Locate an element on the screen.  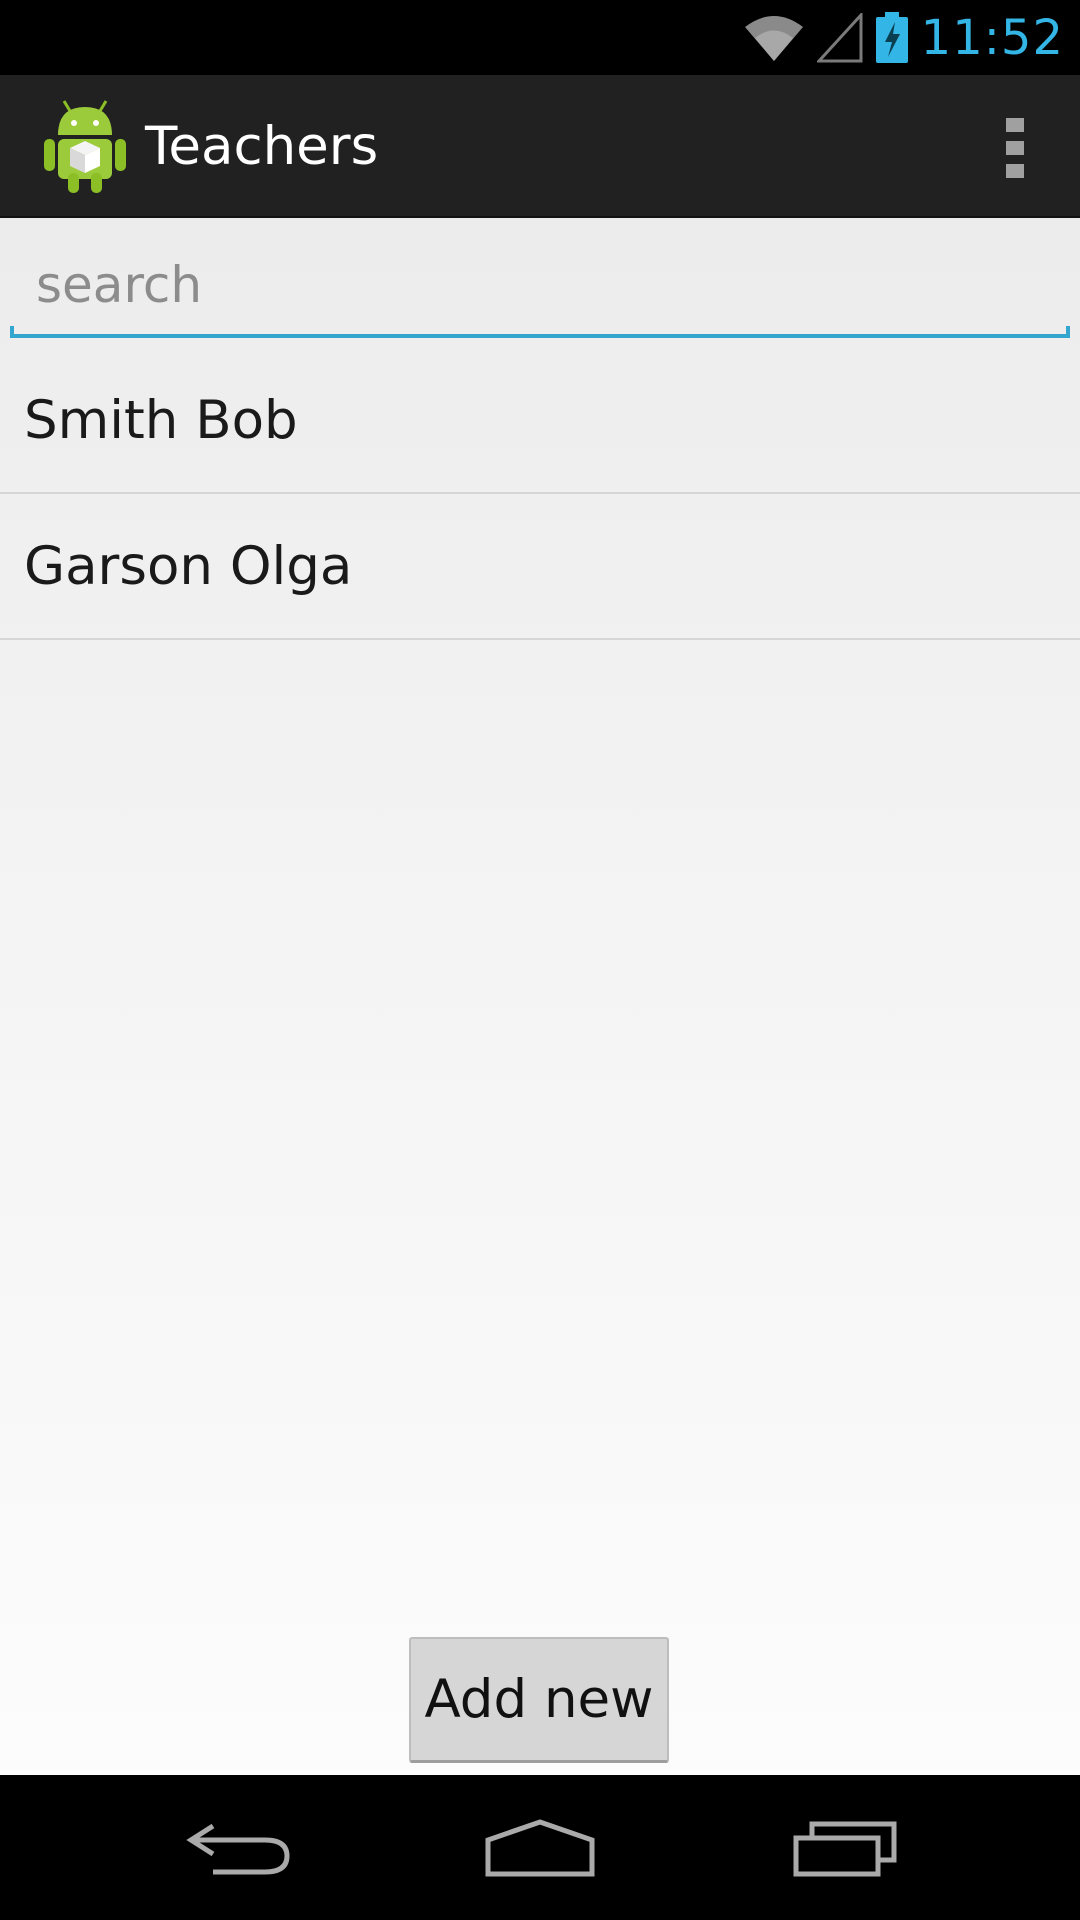
status-time: 11:52 is located at coordinates (992, 37).